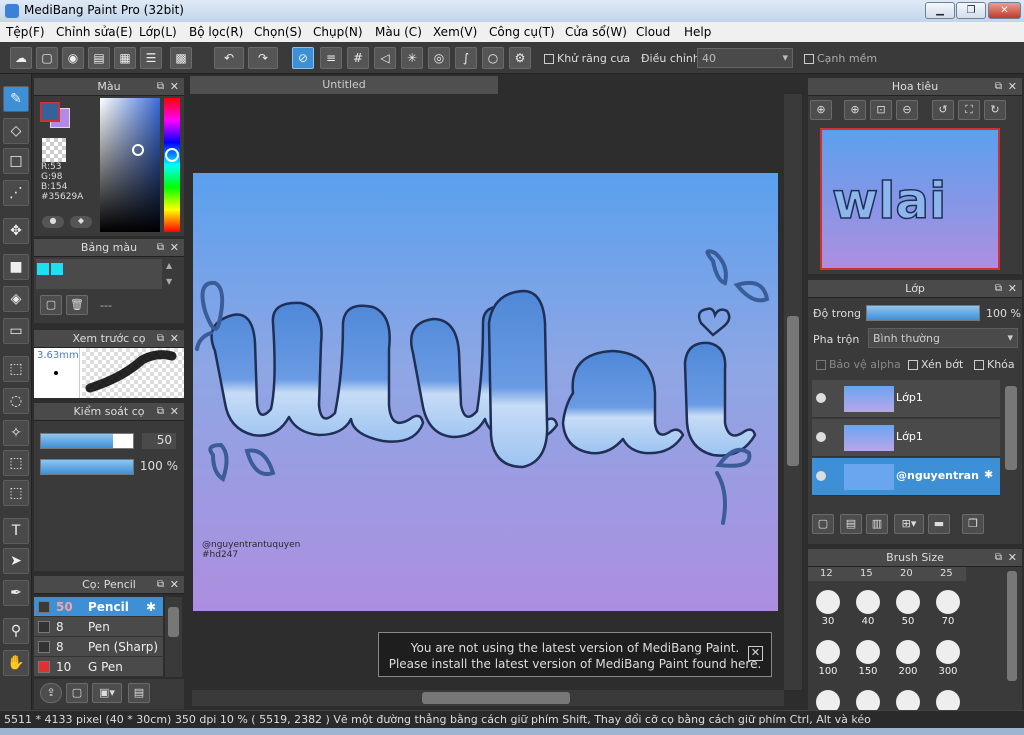 The image size is (1024, 735). Describe the element at coordinates (53, 222) in the screenshot. I see `color-eyedrop-button: ●` at that location.